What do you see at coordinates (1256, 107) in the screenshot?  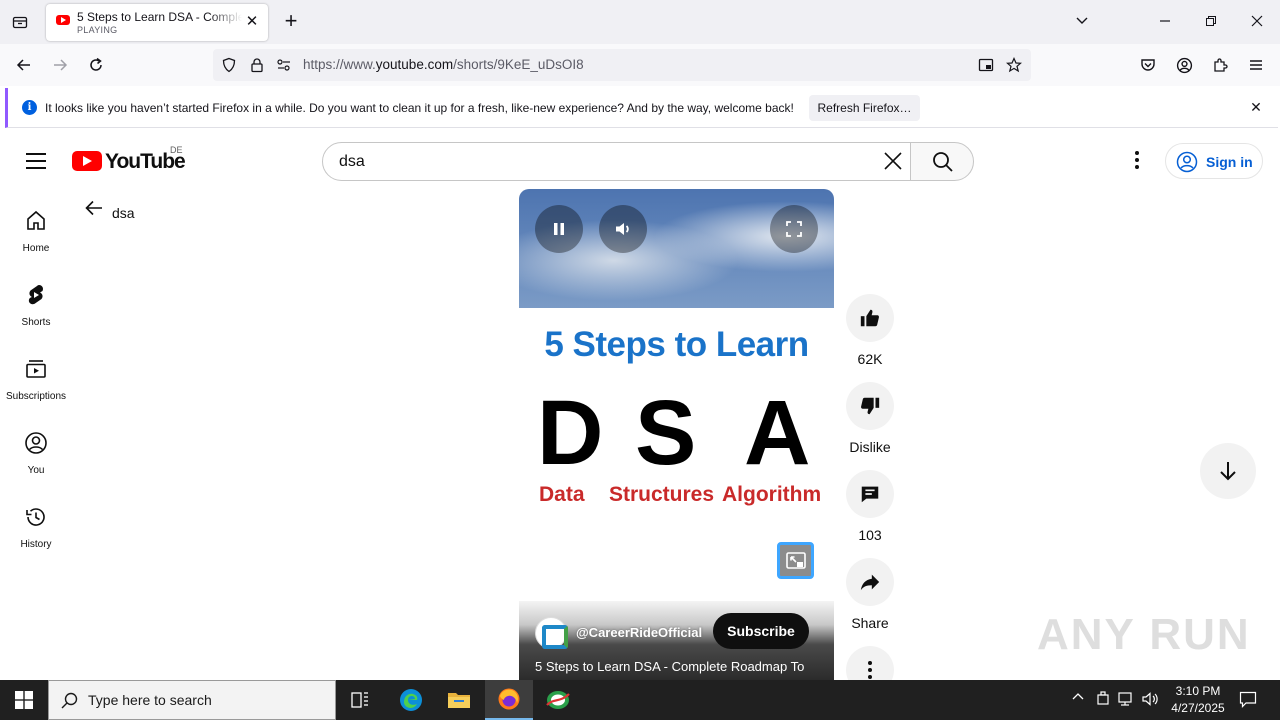 I see `notification-close-icon: ✕` at bounding box center [1256, 107].